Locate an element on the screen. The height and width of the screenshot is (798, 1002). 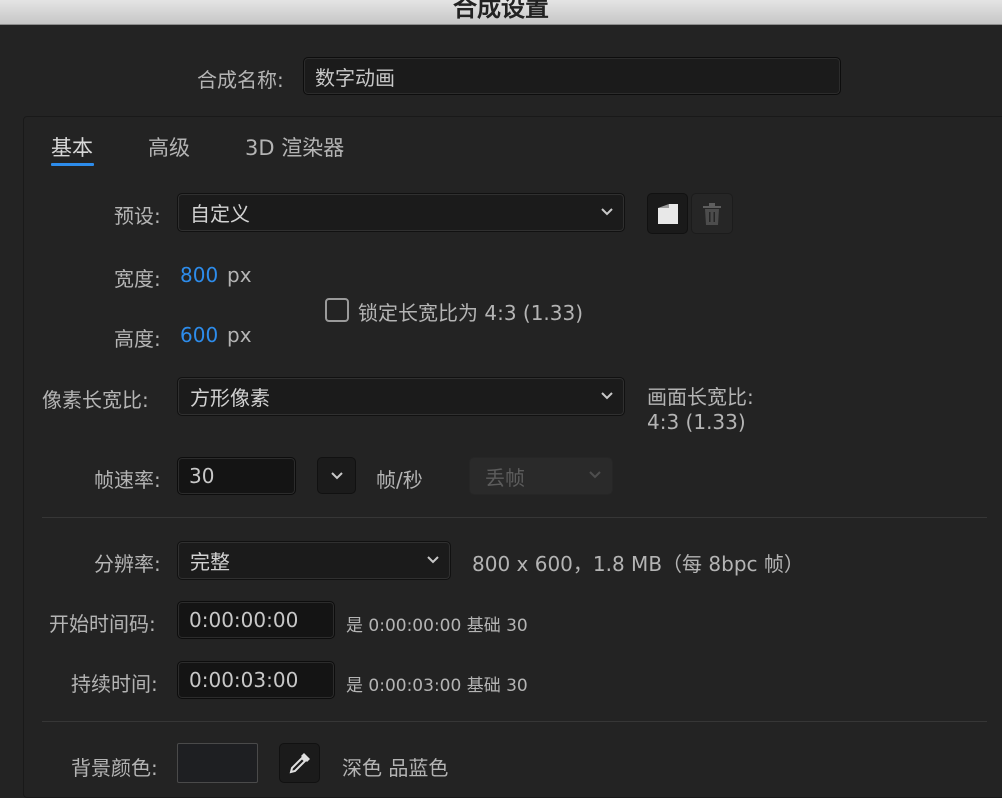
duration-input: 0:00:03:00 is located at coordinates (256, 680).